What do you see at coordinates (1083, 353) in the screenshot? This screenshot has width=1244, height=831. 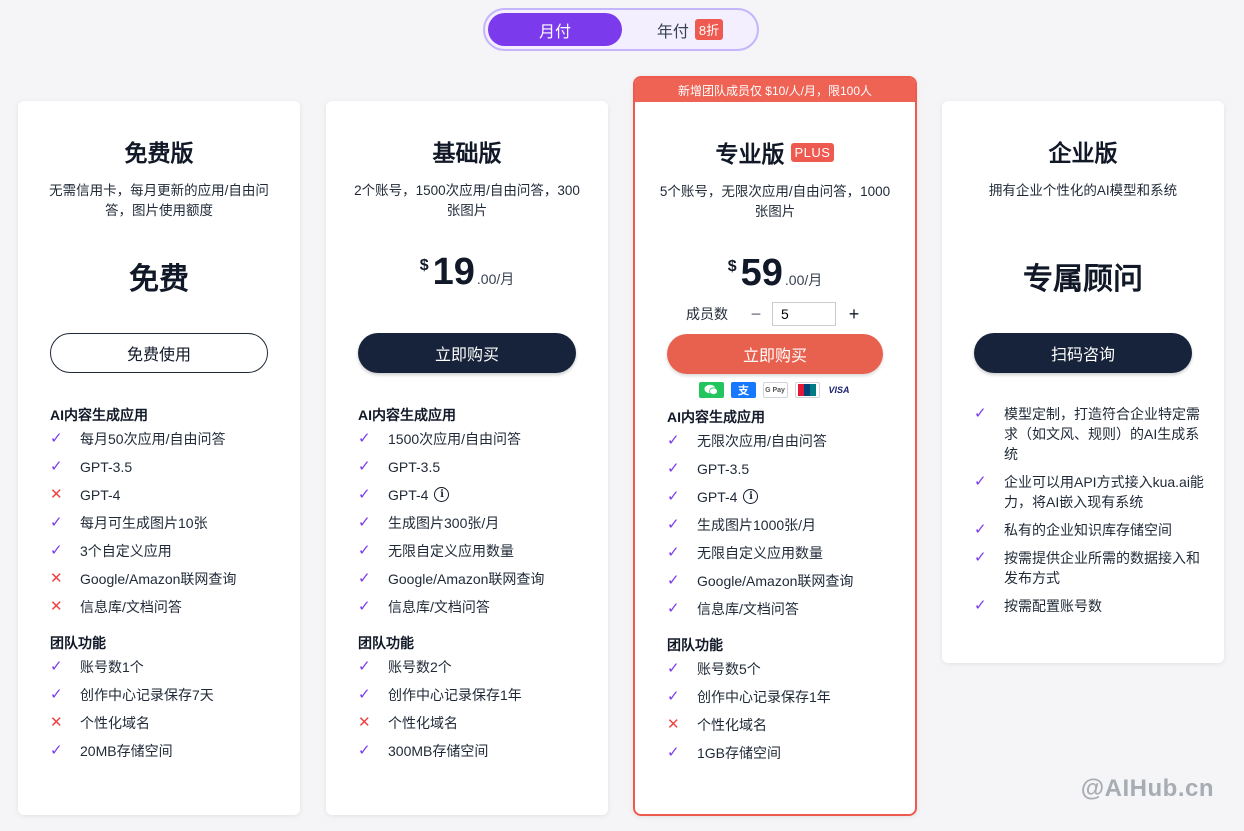 I see `scan-consult-button: 扫码咨询` at bounding box center [1083, 353].